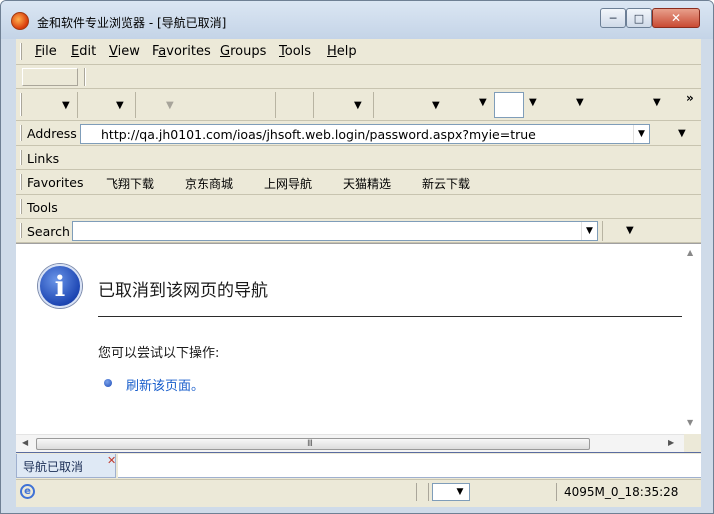 This screenshot has width=714, height=514. I want to click on tab-navigation-cancelled: 导航已取消 ✕, so click(66, 466).